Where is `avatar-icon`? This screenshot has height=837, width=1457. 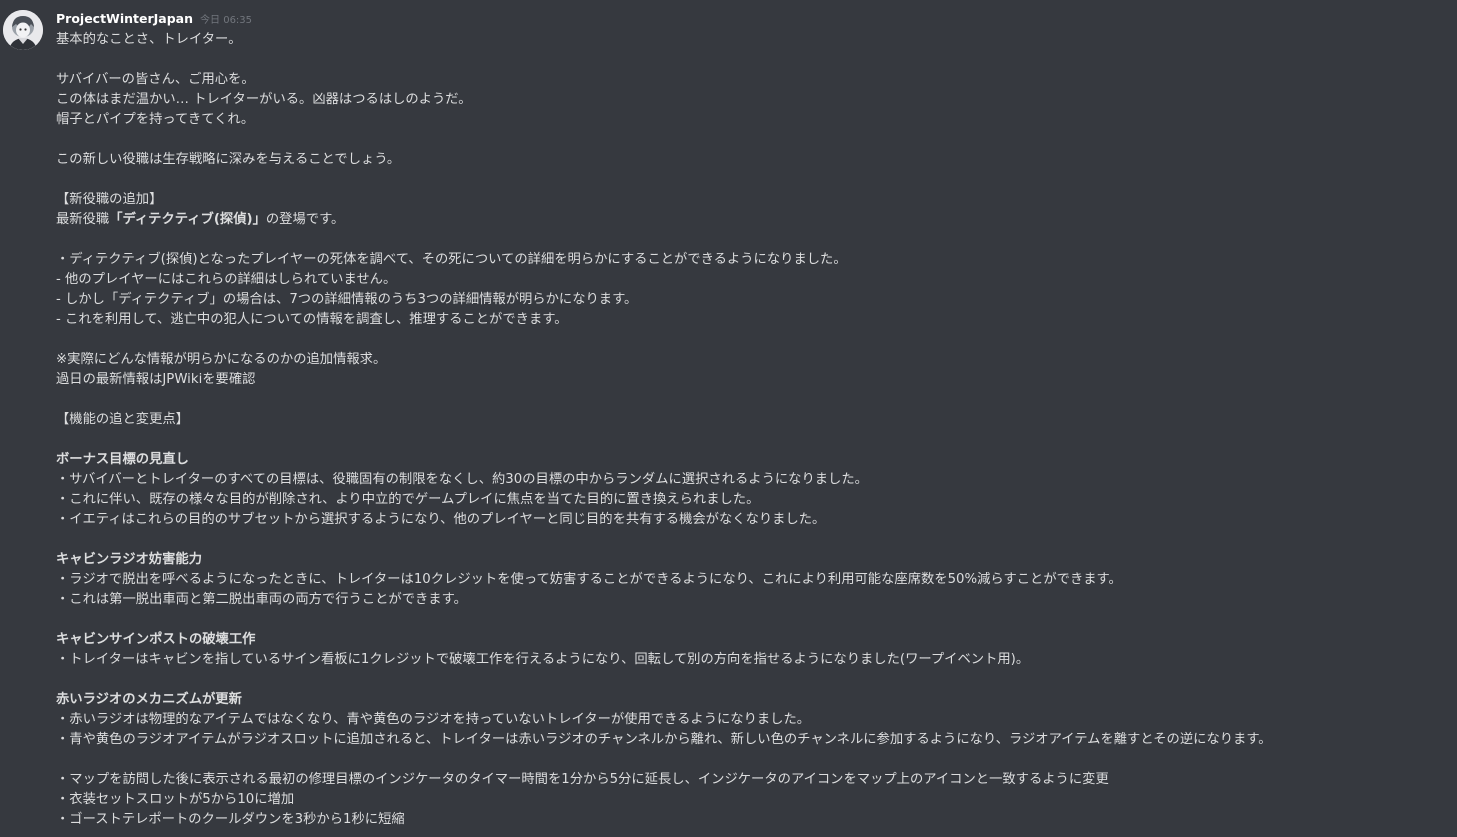
avatar-icon is located at coordinates (23, 30).